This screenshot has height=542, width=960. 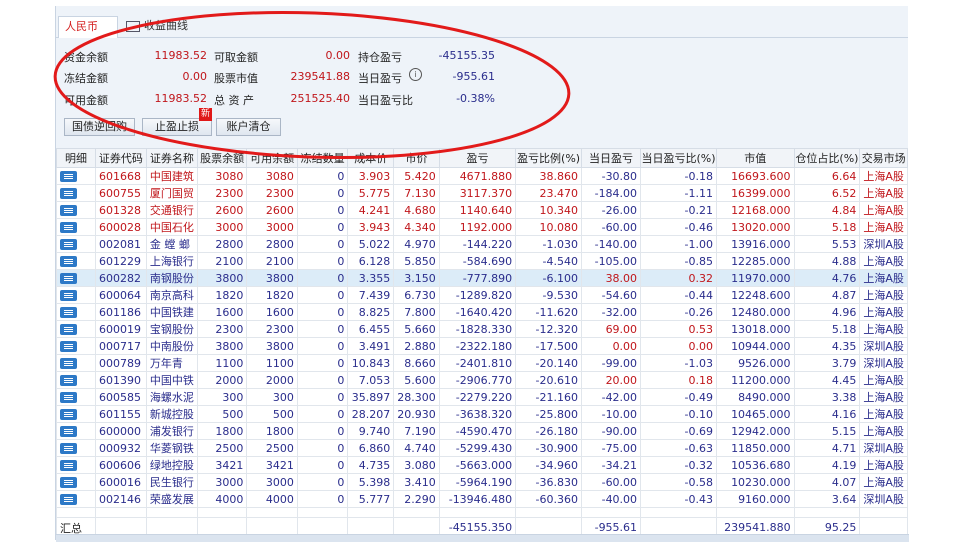 What do you see at coordinates (883, 482) in the screenshot?
I see `table-cell: 上海A股` at bounding box center [883, 482].